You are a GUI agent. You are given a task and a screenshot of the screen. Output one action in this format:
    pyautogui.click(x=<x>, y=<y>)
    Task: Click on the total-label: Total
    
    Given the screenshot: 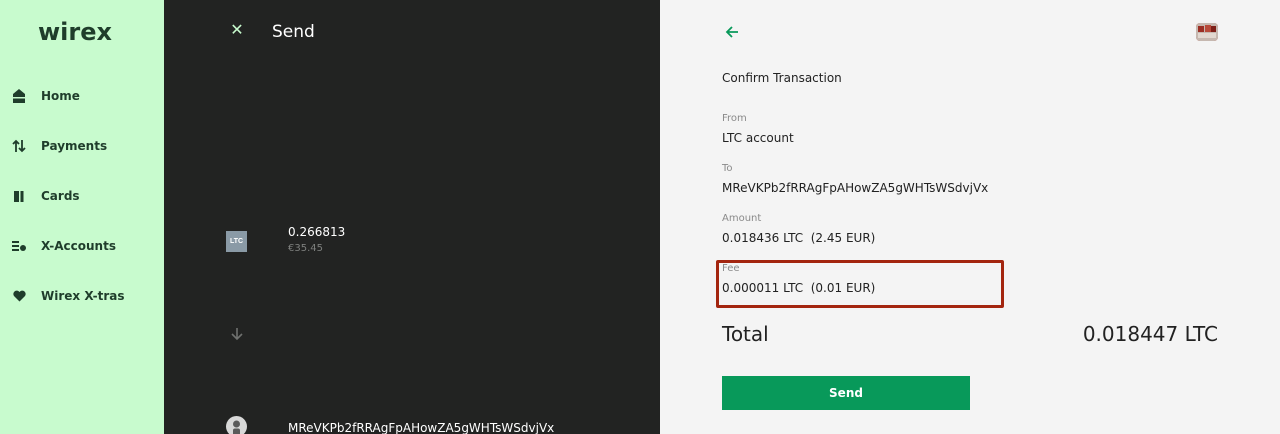 What is the action you would take?
    pyautogui.click(x=745, y=334)
    